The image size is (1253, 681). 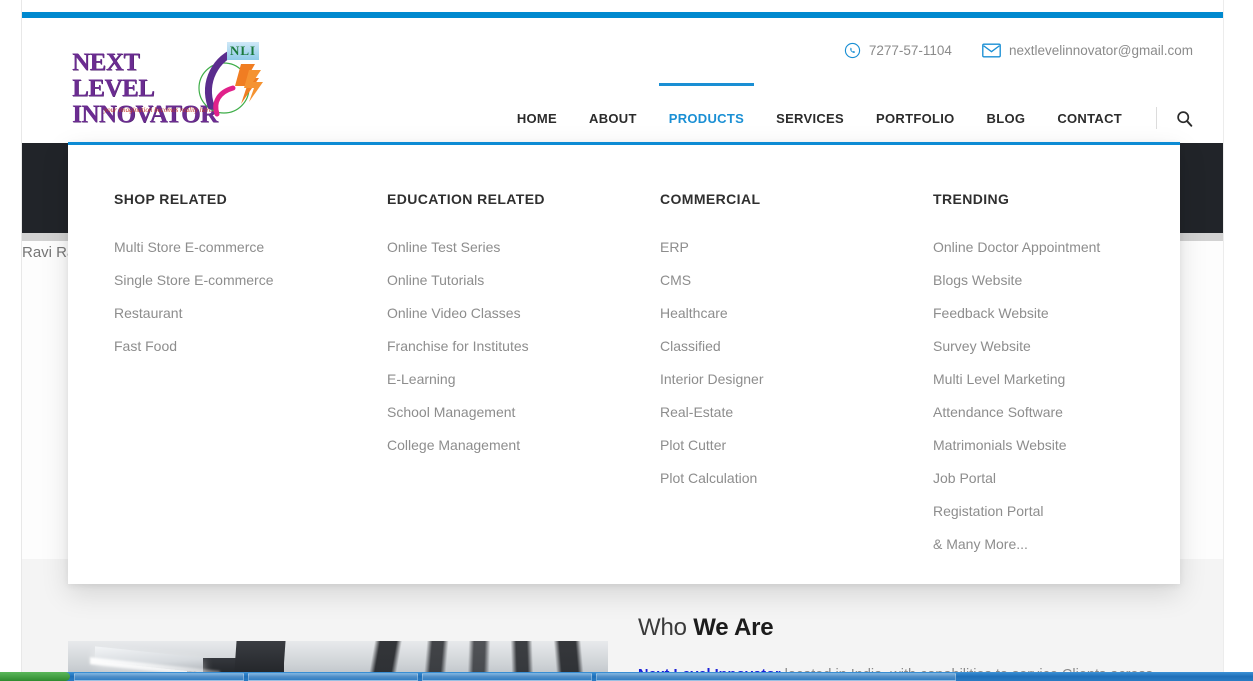 I want to click on page-gutter-right, so click(x=1238, y=340).